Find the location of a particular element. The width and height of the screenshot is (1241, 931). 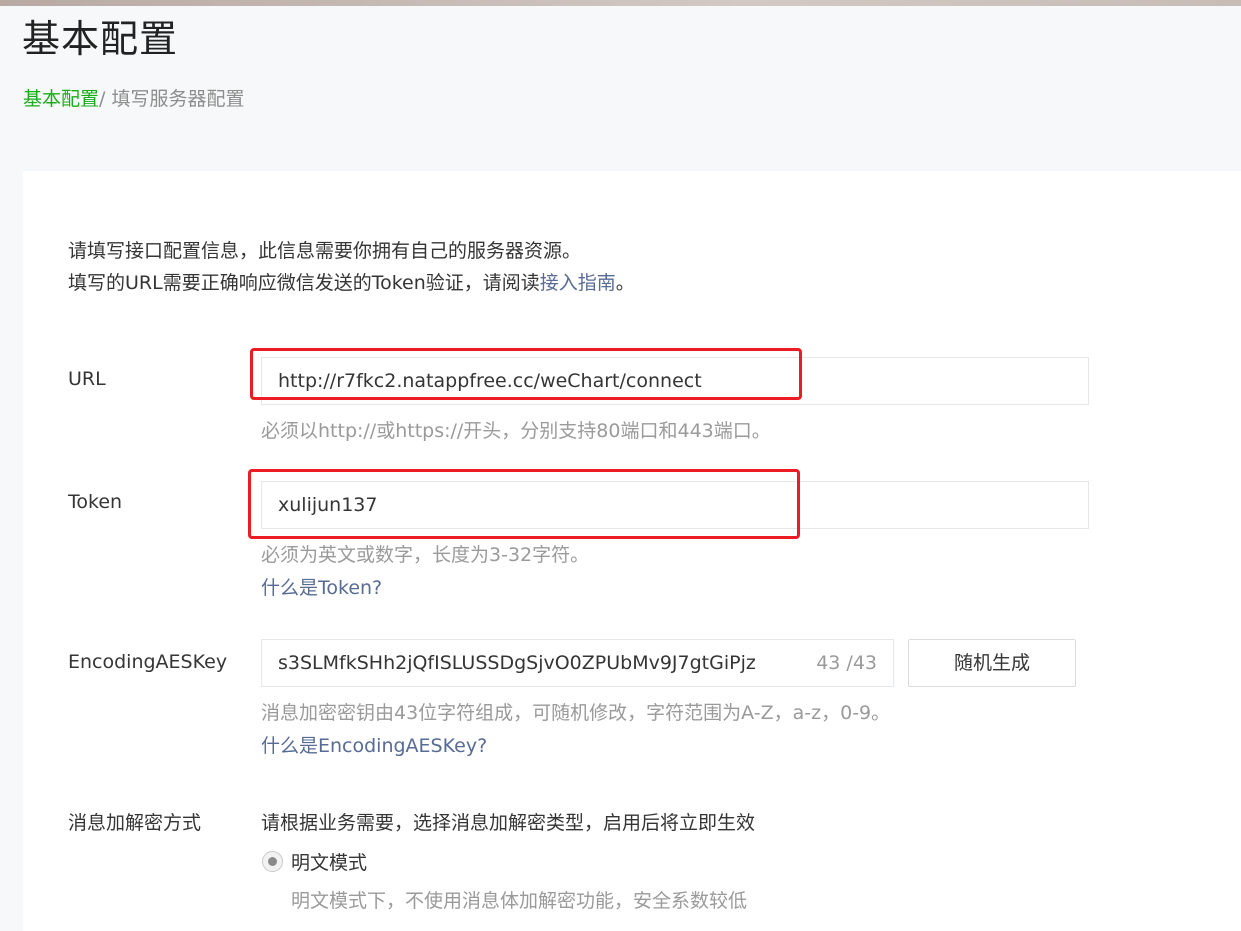

url-label: URL is located at coordinates (87, 379).